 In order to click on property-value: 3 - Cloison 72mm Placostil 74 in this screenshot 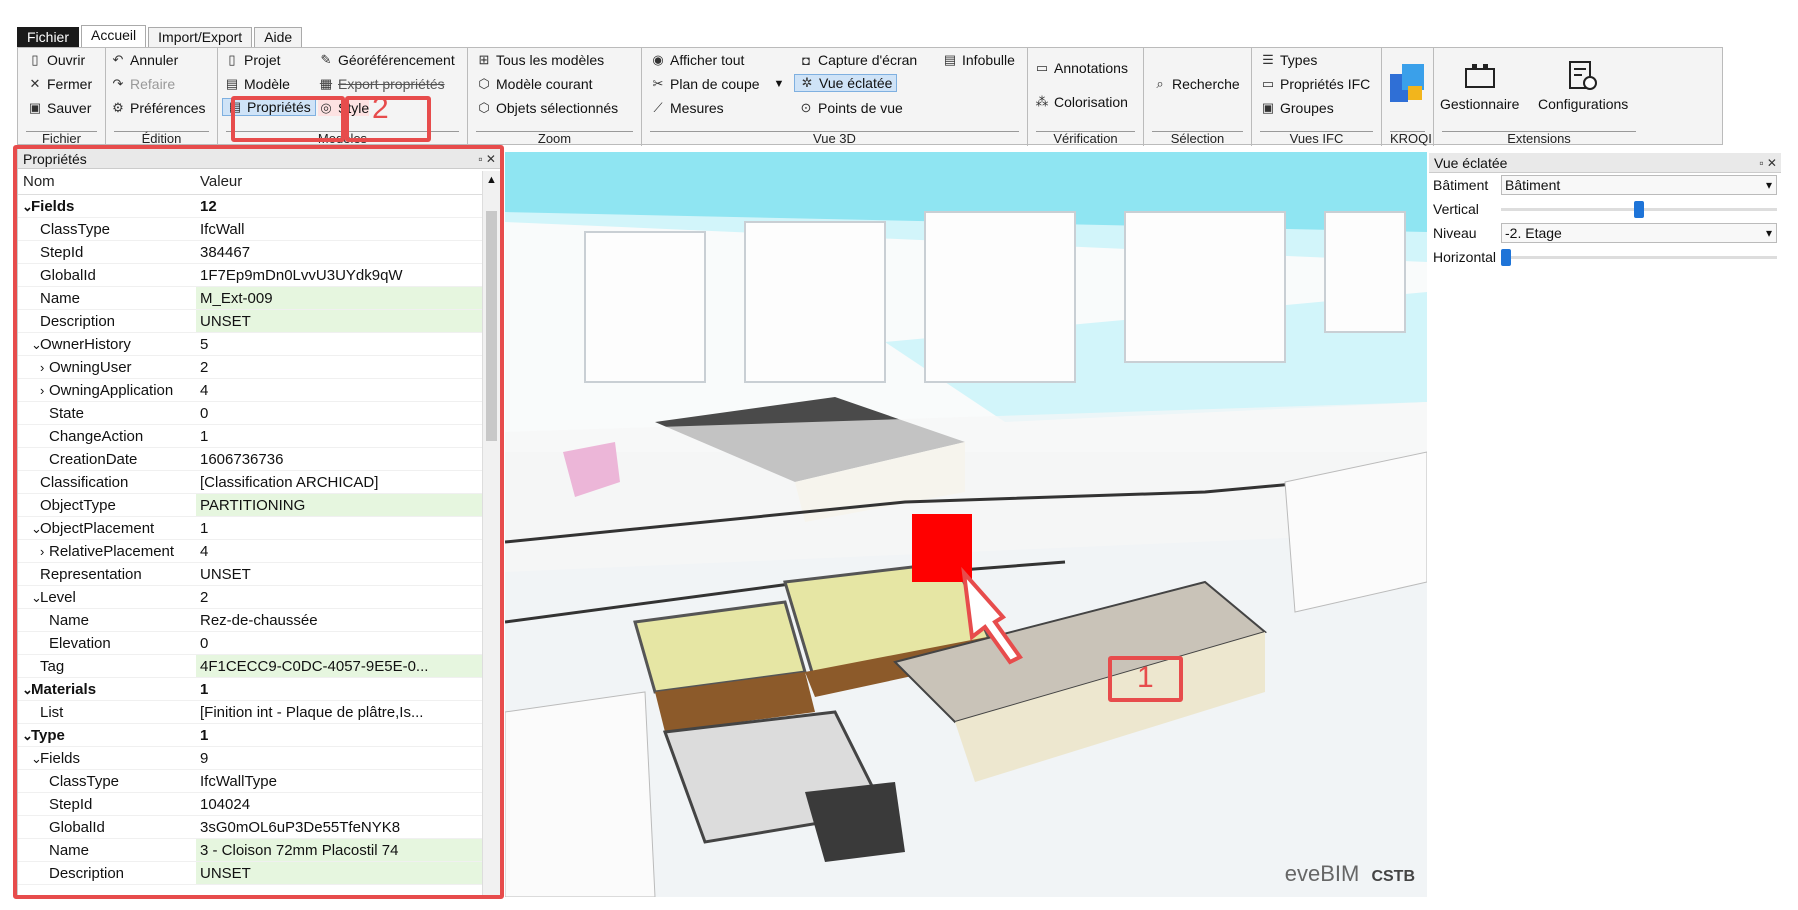, I will do `click(339, 850)`.